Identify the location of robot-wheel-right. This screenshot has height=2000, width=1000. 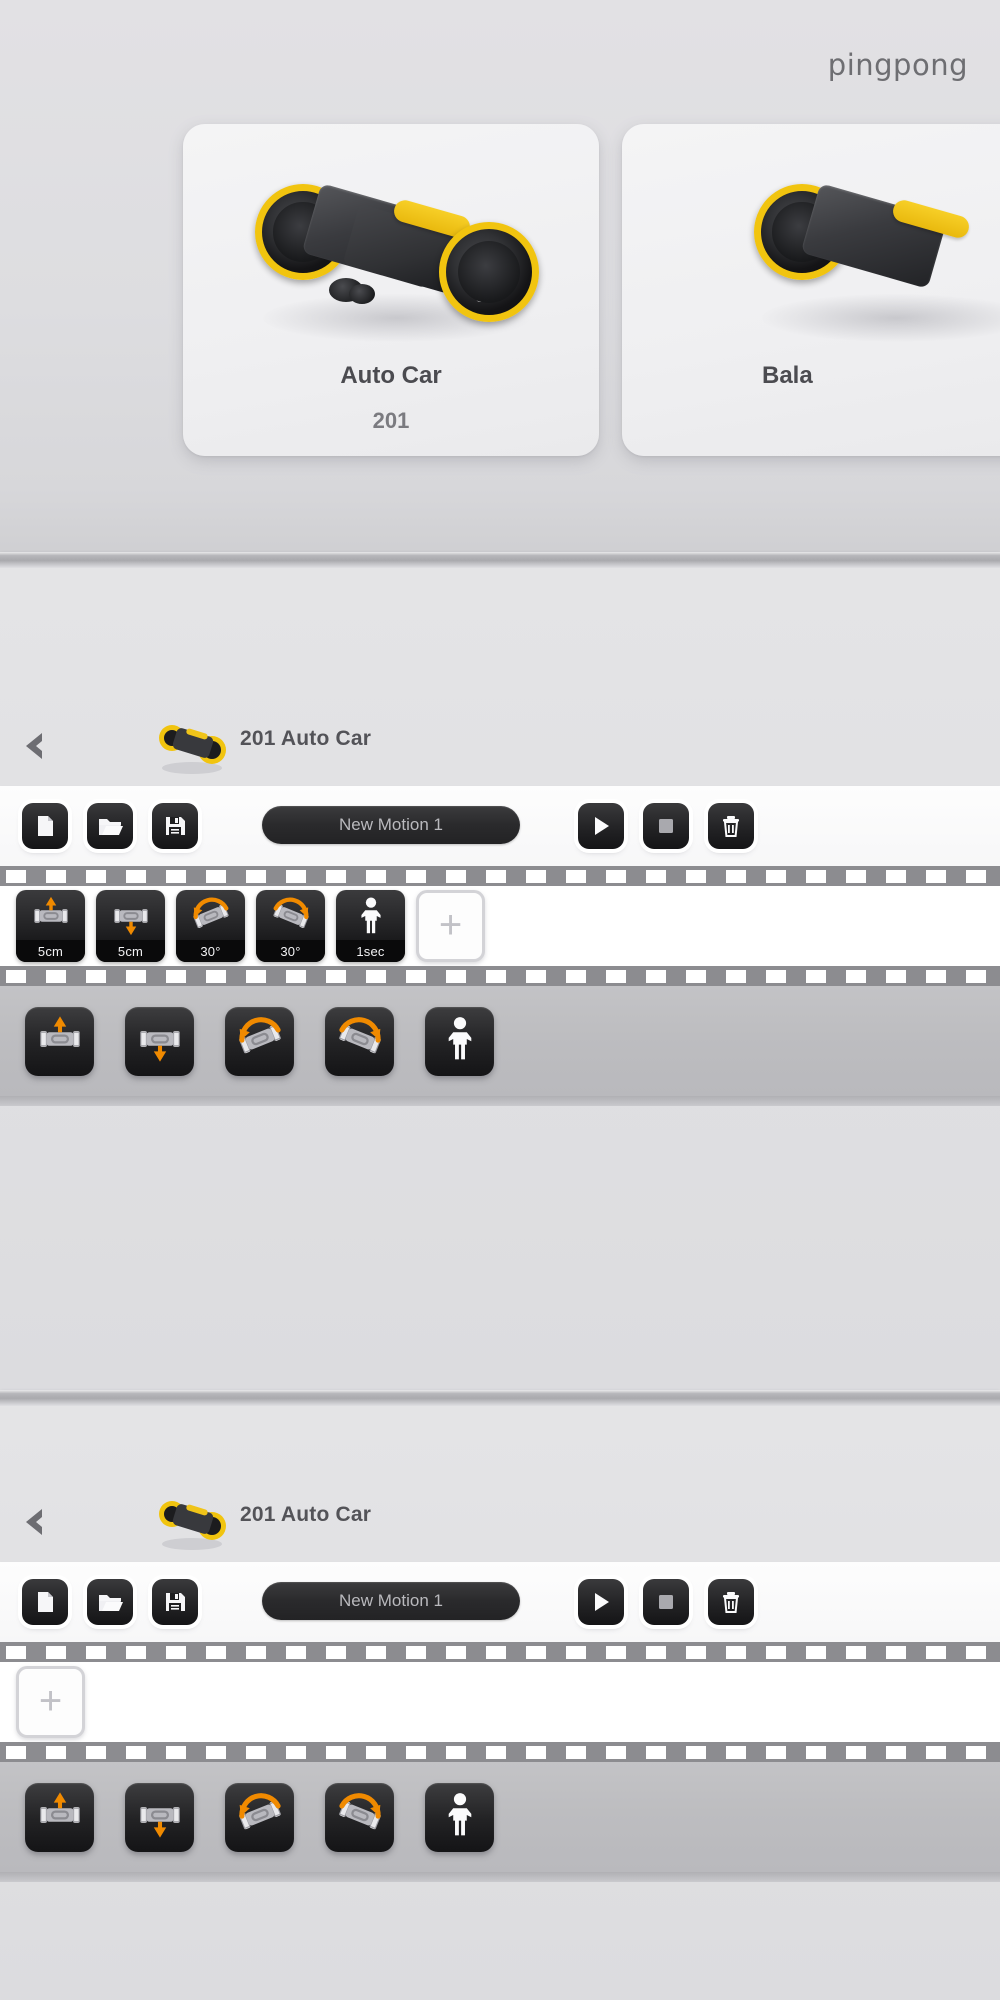
(489, 272).